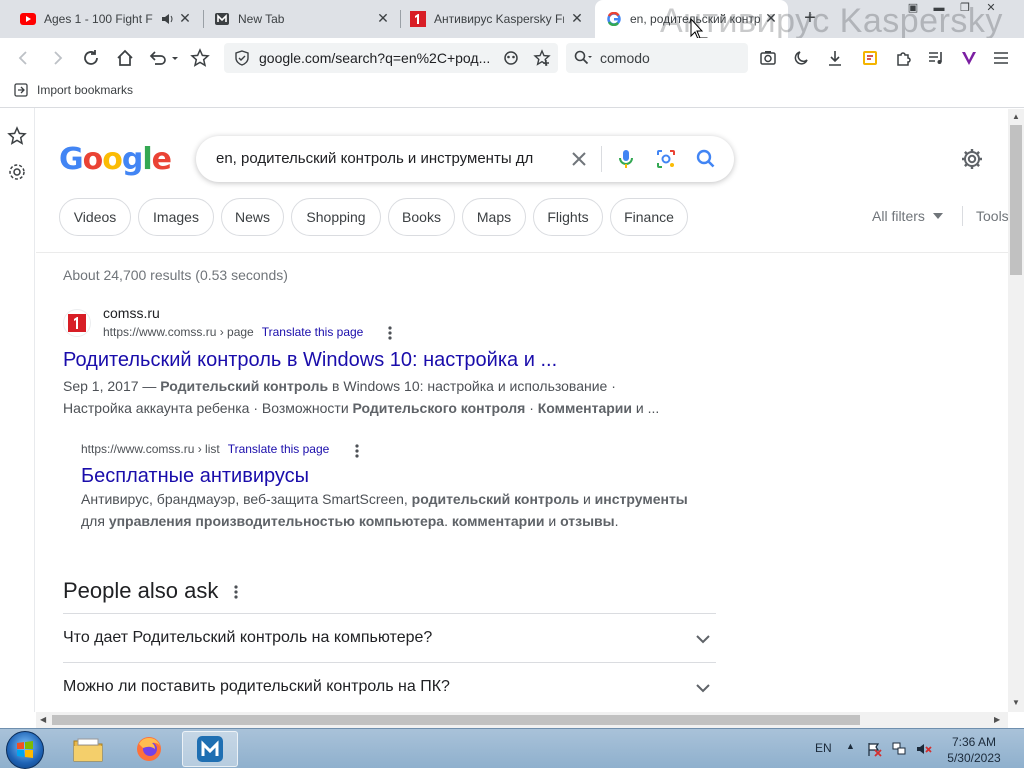 Image resolution: width=1024 pixels, height=773 pixels. I want to click on scroll-down-arrow-icon: ▼, so click(1016, 702).